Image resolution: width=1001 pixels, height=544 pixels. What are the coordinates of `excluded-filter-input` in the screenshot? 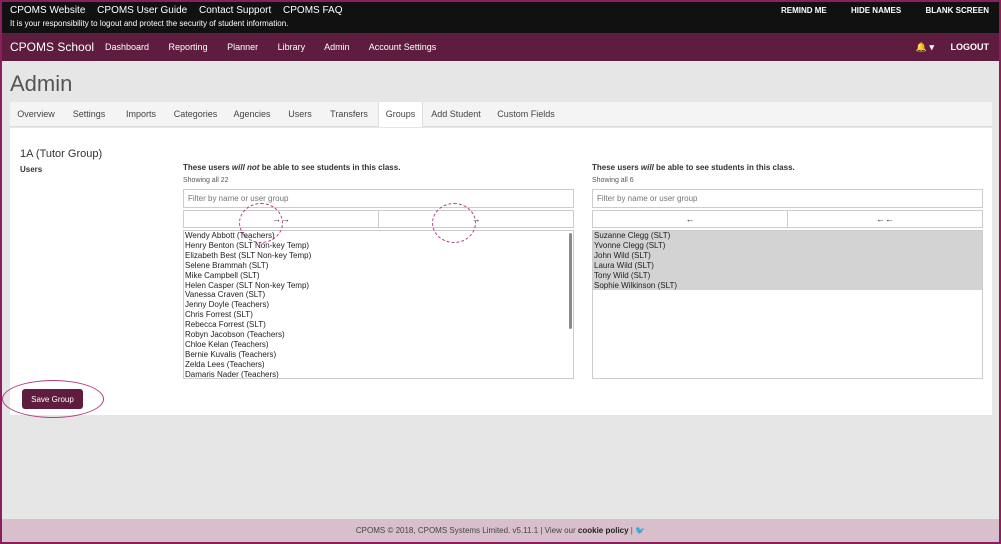 It's located at (378, 198).